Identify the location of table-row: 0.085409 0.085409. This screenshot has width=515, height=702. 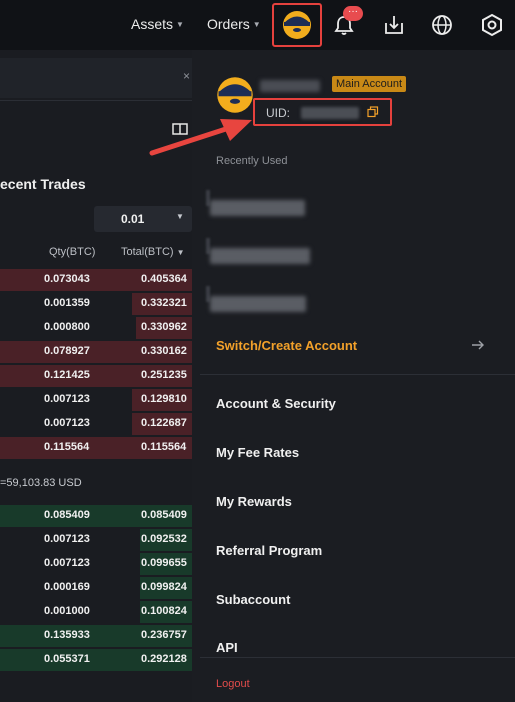
(96, 516).